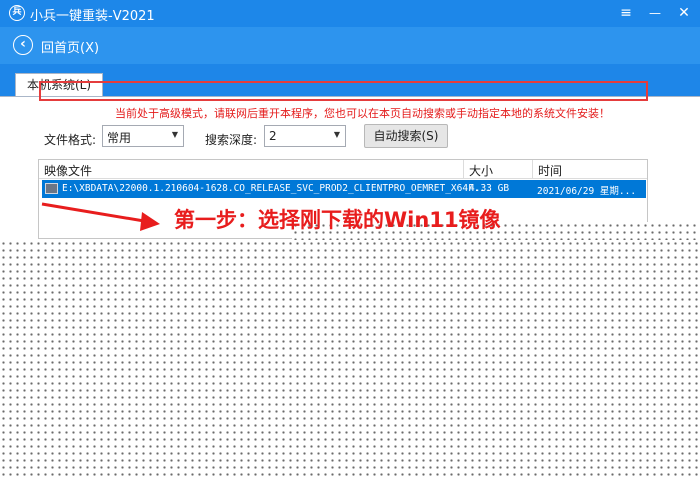  What do you see at coordinates (119, 138) in the screenshot?
I see `format-value: 常用` at bounding box center [119, 138].